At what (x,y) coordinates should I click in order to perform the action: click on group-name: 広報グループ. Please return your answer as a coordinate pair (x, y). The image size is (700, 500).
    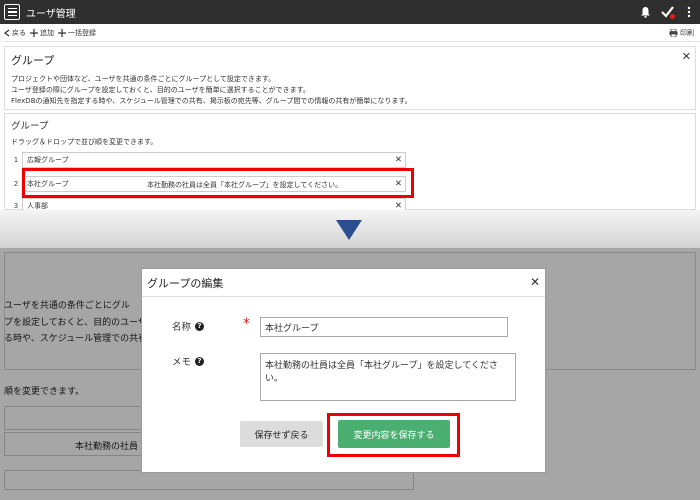
    Looking at the image, I should click on (48, 160).